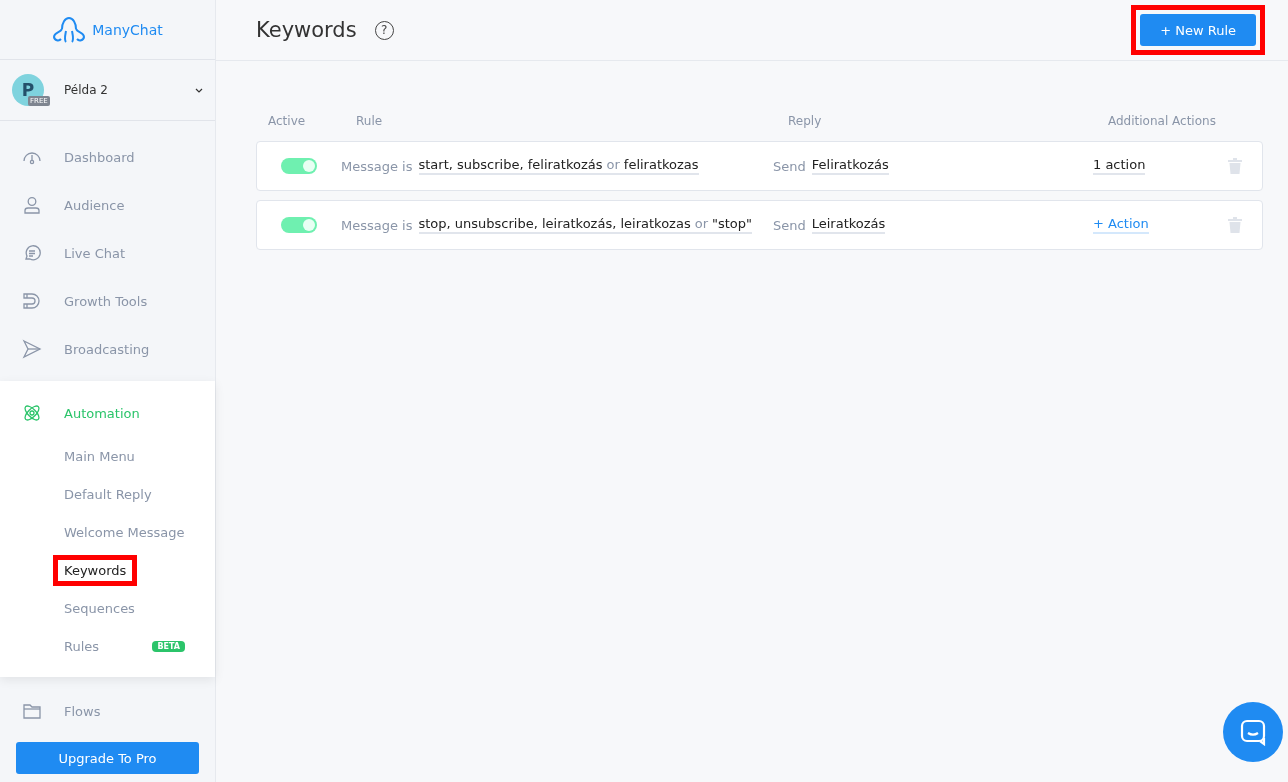  What do you see at coordinates (32, 711) in the screenshot?
I see `folder-icon` at bounding box center [32, 711].